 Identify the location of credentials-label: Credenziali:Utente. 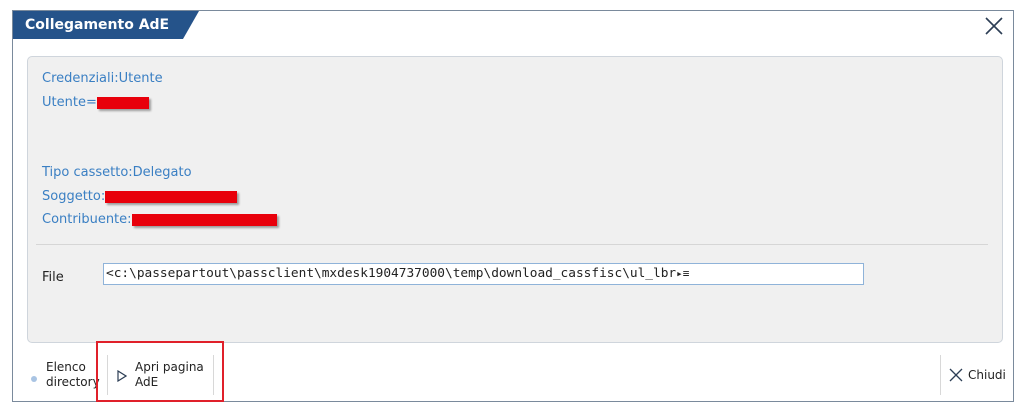
(102, 78).